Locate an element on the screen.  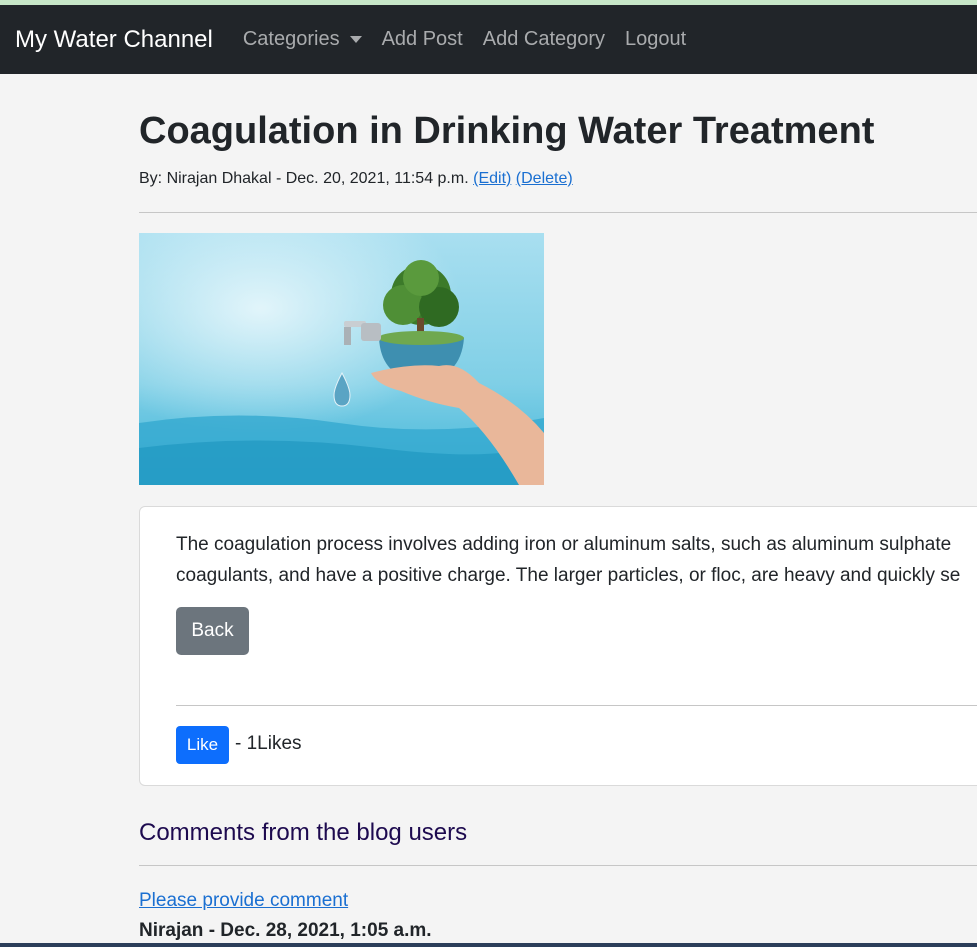
edit-link: (Edit) is located at coordinates (492, 178).